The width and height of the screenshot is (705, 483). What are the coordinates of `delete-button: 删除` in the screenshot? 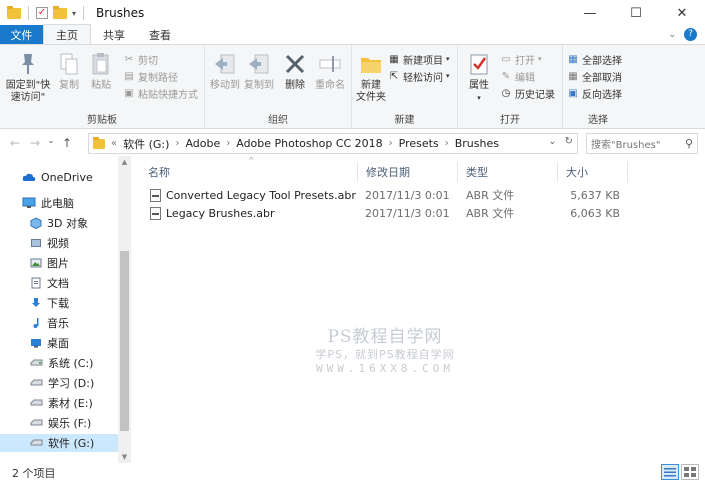 It's located at (295, 71).